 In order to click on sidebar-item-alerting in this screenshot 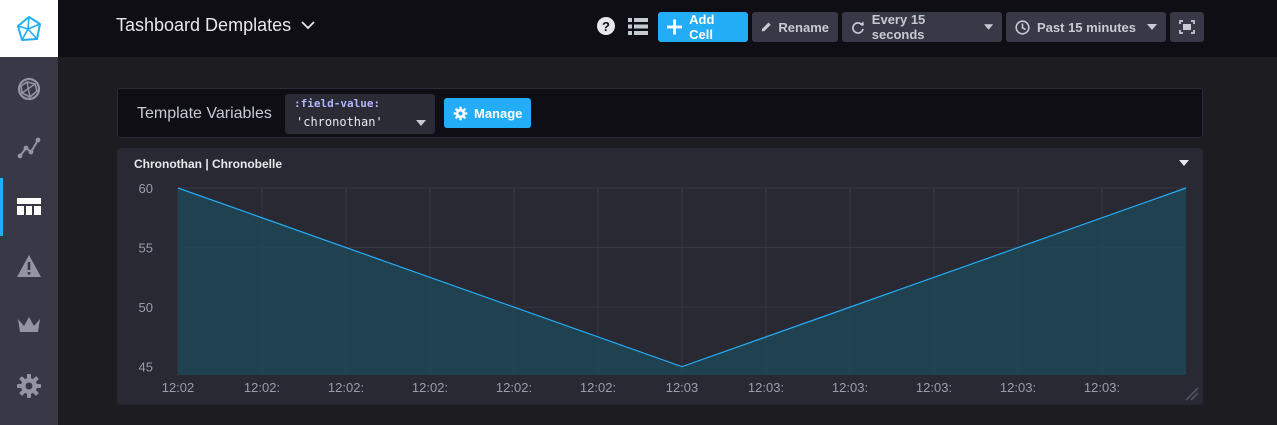, I will do `click(29, 266)`.